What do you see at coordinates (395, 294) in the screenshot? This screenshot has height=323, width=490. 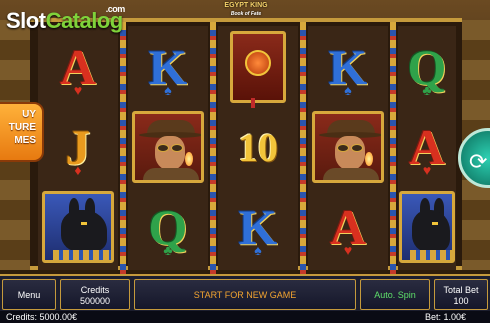 I see `autospin-button: Auto. Spin` at bounding box center [395, 294].